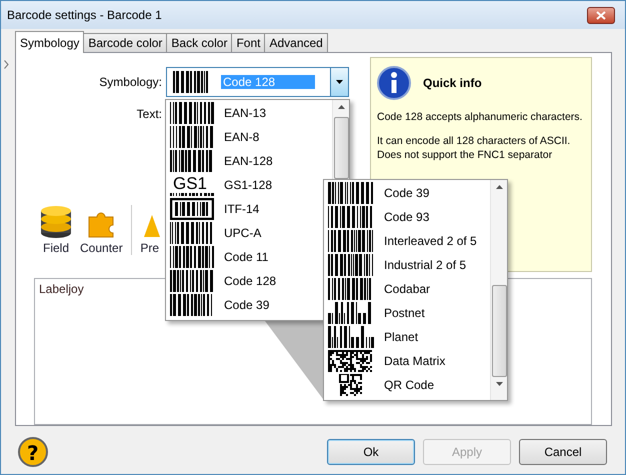 Image resolution: width=626 pixels, height=475 pixels. What do you see at coordinates (474, 148) in the screenshot?
I see `quick-info-text: It can encode all 128 characters of ASCII. Does not support the FNC1 separator` at bounding box center [474, 148].